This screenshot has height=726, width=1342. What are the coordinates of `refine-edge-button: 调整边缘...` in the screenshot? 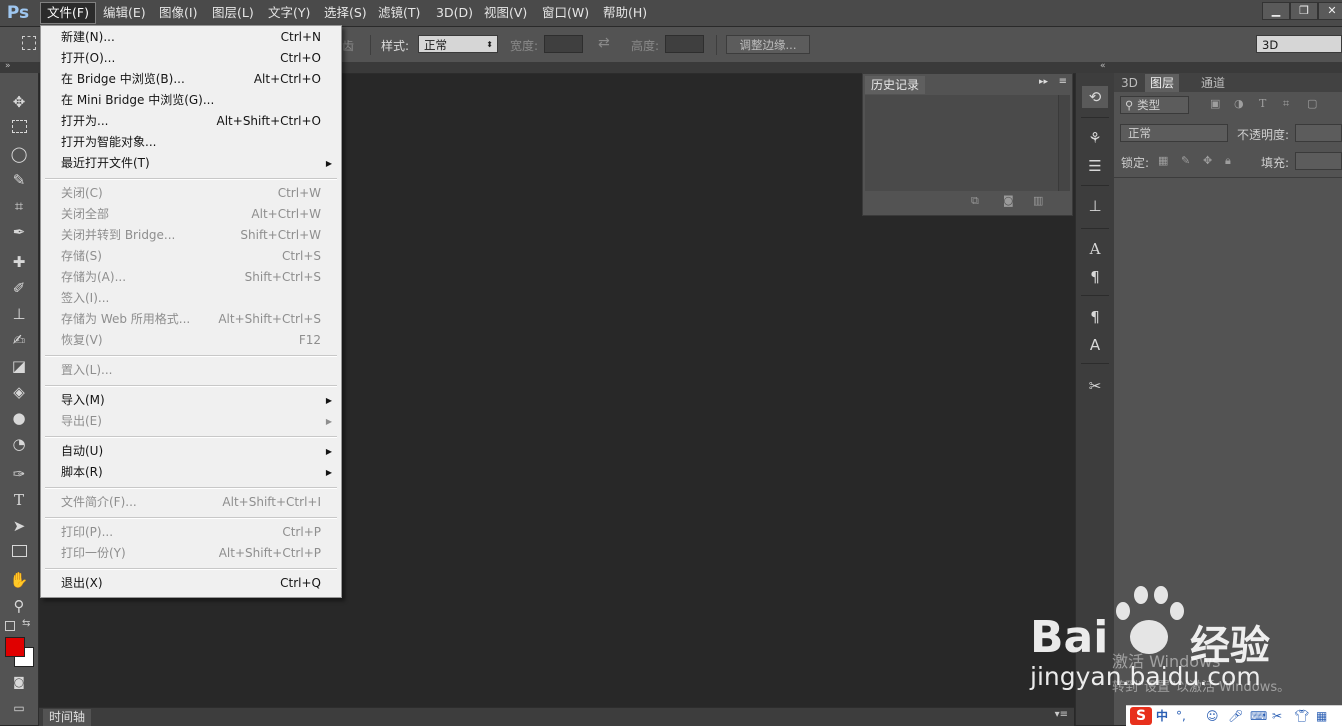 It's located at (768, 44).